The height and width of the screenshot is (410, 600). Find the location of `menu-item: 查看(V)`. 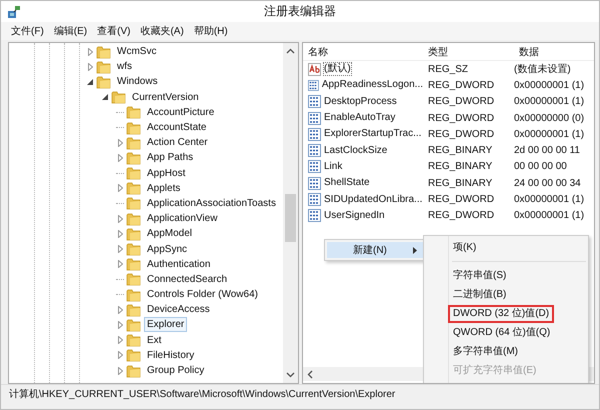

menu-item: 查看(V) is located at coordinates (113, 31).